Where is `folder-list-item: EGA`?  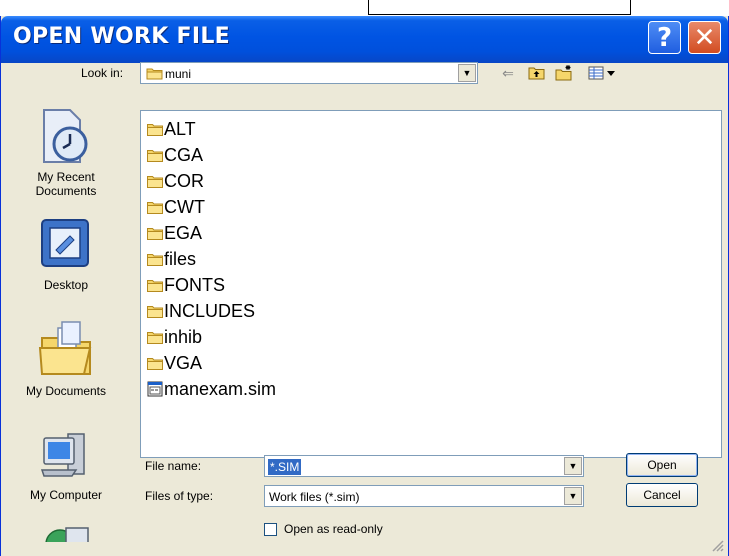
folder-list-item: EGA is located at coordinates (174, 233).